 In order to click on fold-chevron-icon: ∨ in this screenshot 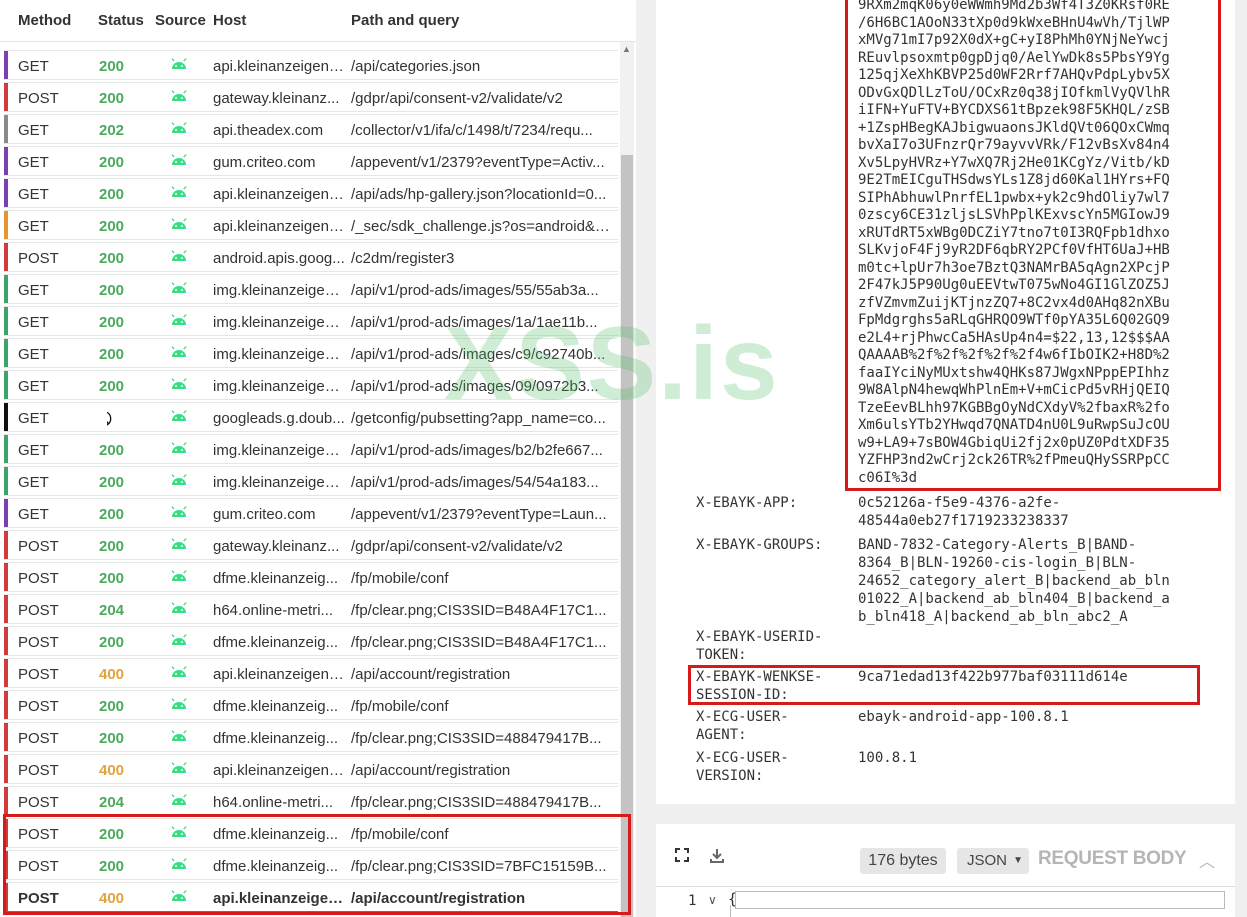, I will do `click(712, 900)`.